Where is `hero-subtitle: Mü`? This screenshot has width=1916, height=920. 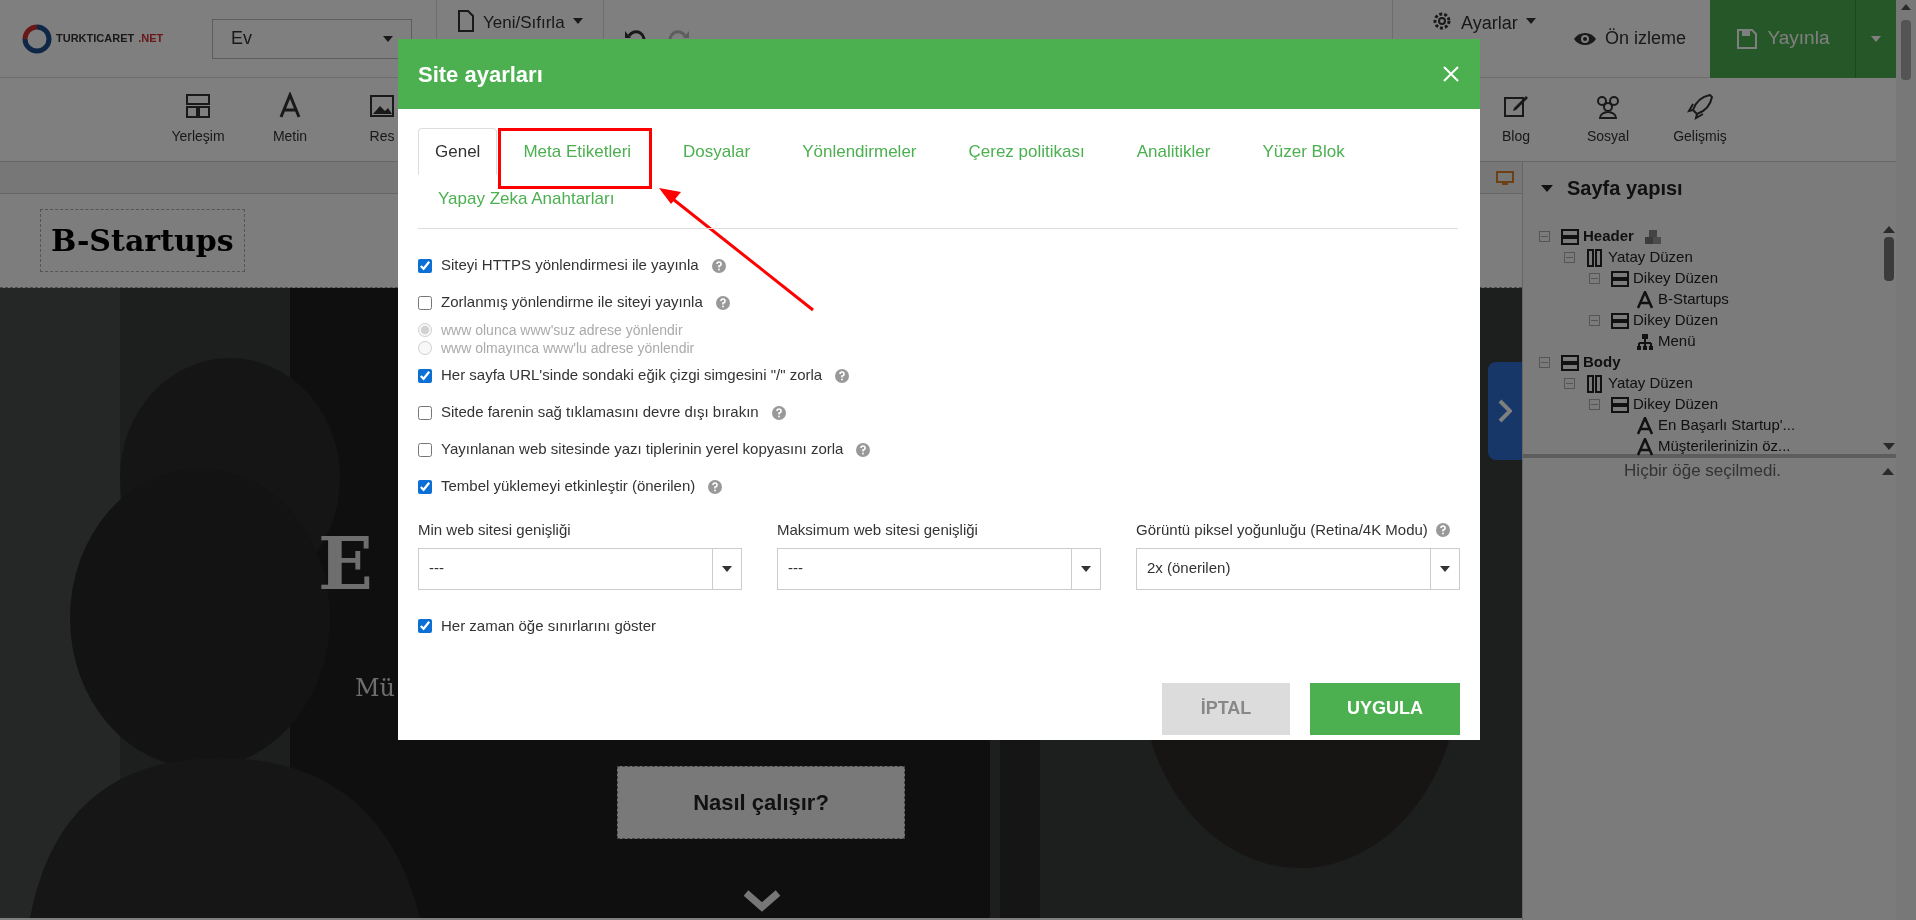
hero-subtitle: Mü is located at coordinates (375, 688).